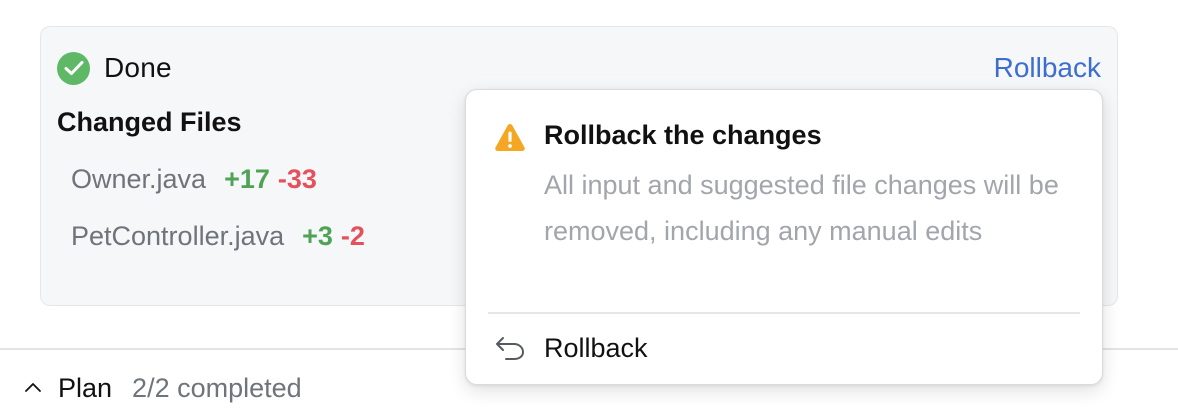 The image size is (1178, 410). Describe the element at coordinates (85, 387) in the screenshot. I see `plan-label: Plan` at that location.